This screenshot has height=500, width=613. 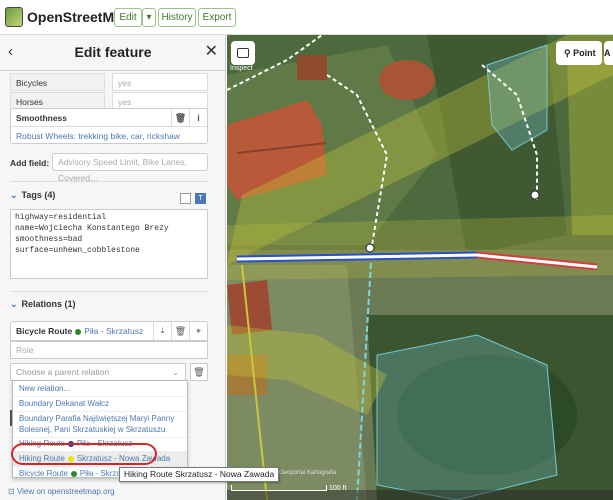 I want to click on panel-icon, so click(x=243, y=53).